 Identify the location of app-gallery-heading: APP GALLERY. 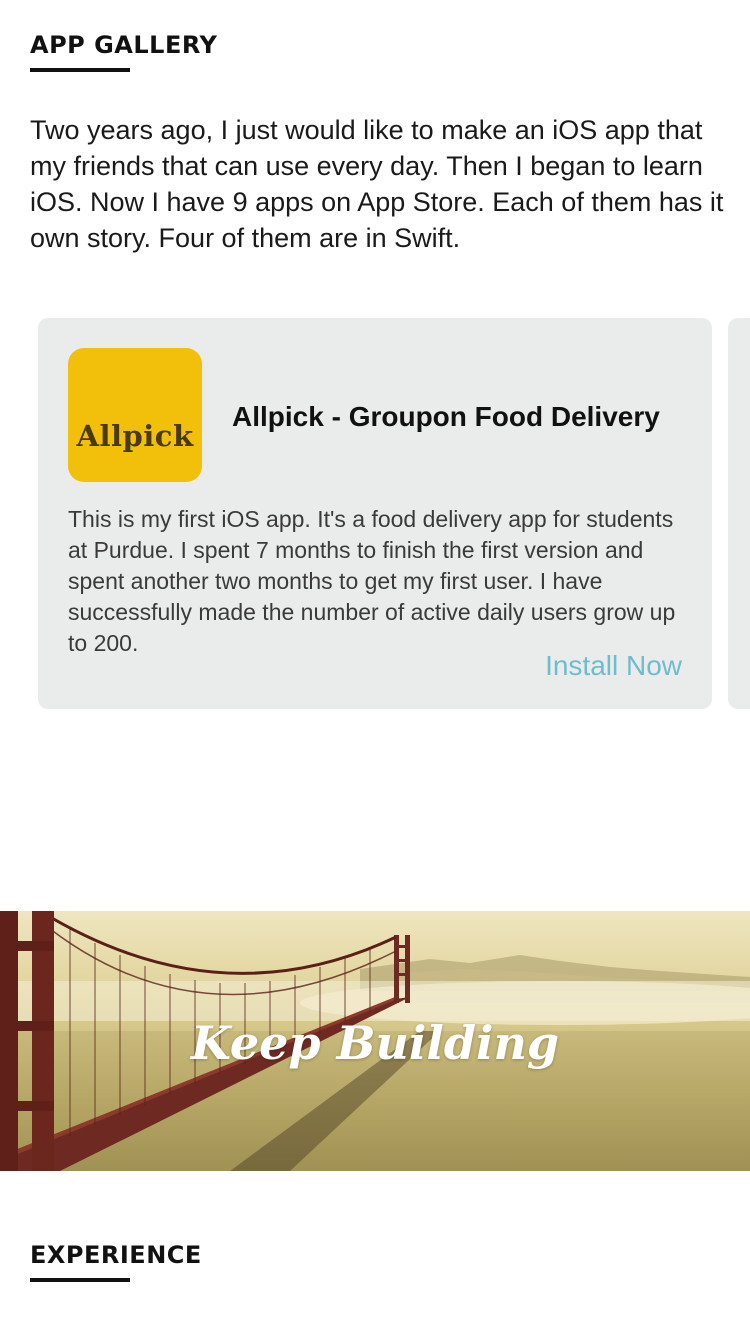
(124, 45).